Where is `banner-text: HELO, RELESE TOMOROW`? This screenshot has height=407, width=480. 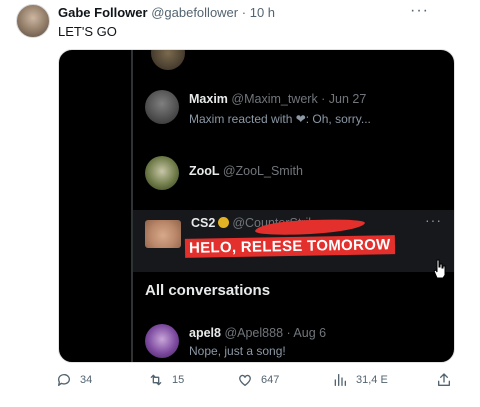 banner-text: HELO, RELESE TOMOROW is located at coordinates (289, 246).